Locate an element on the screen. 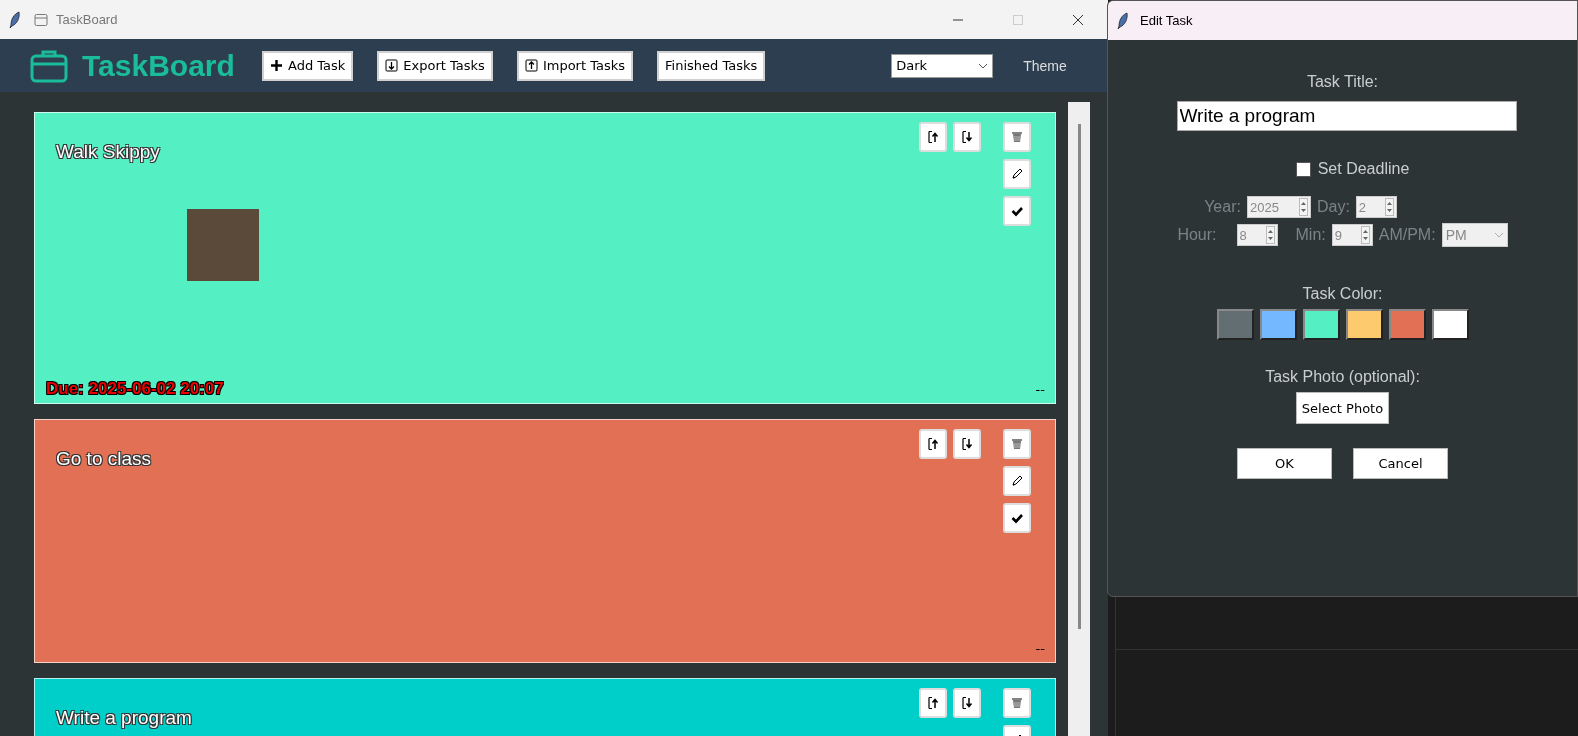  toolbar-button: Finished Tasks is located at coordinates (711, 65).